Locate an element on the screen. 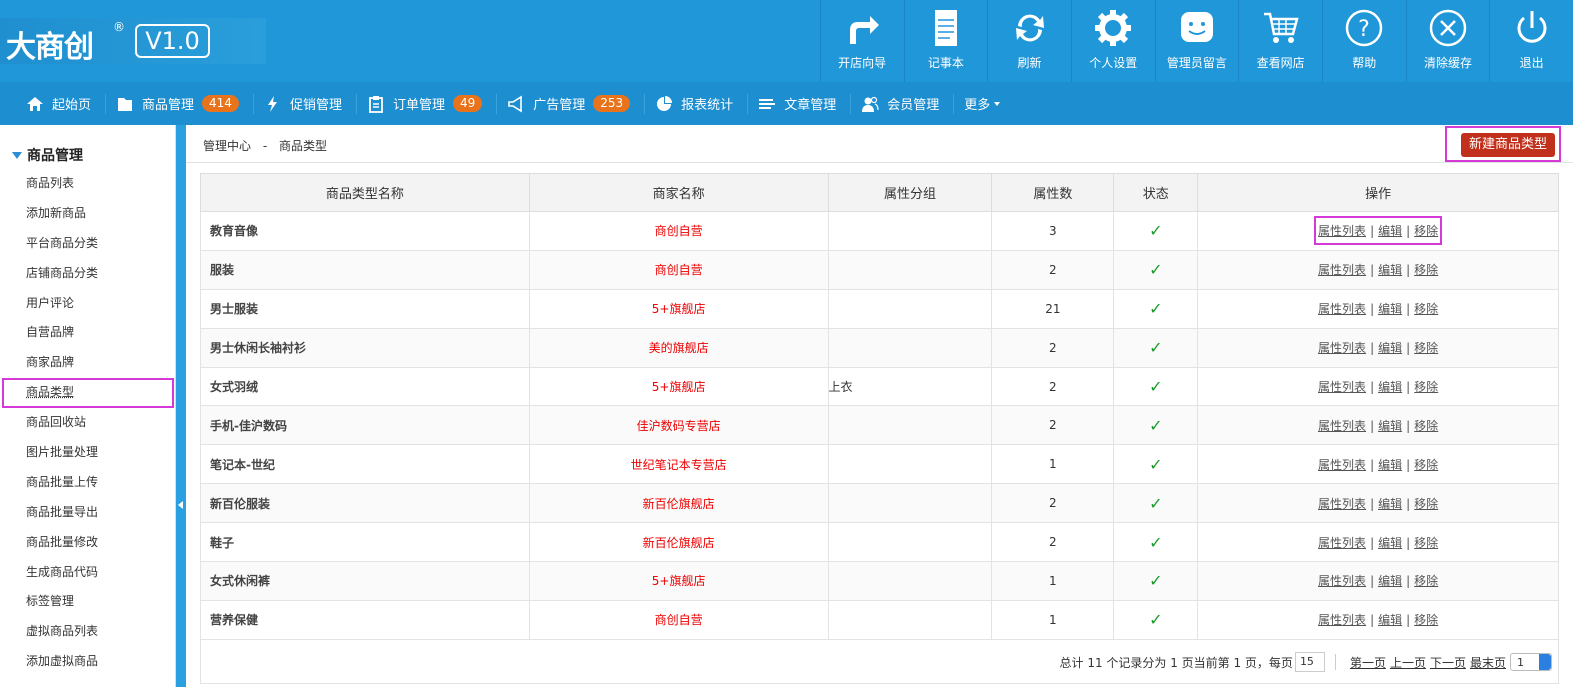  sidebar-collapse-handle is located at coordinates (181, 406).